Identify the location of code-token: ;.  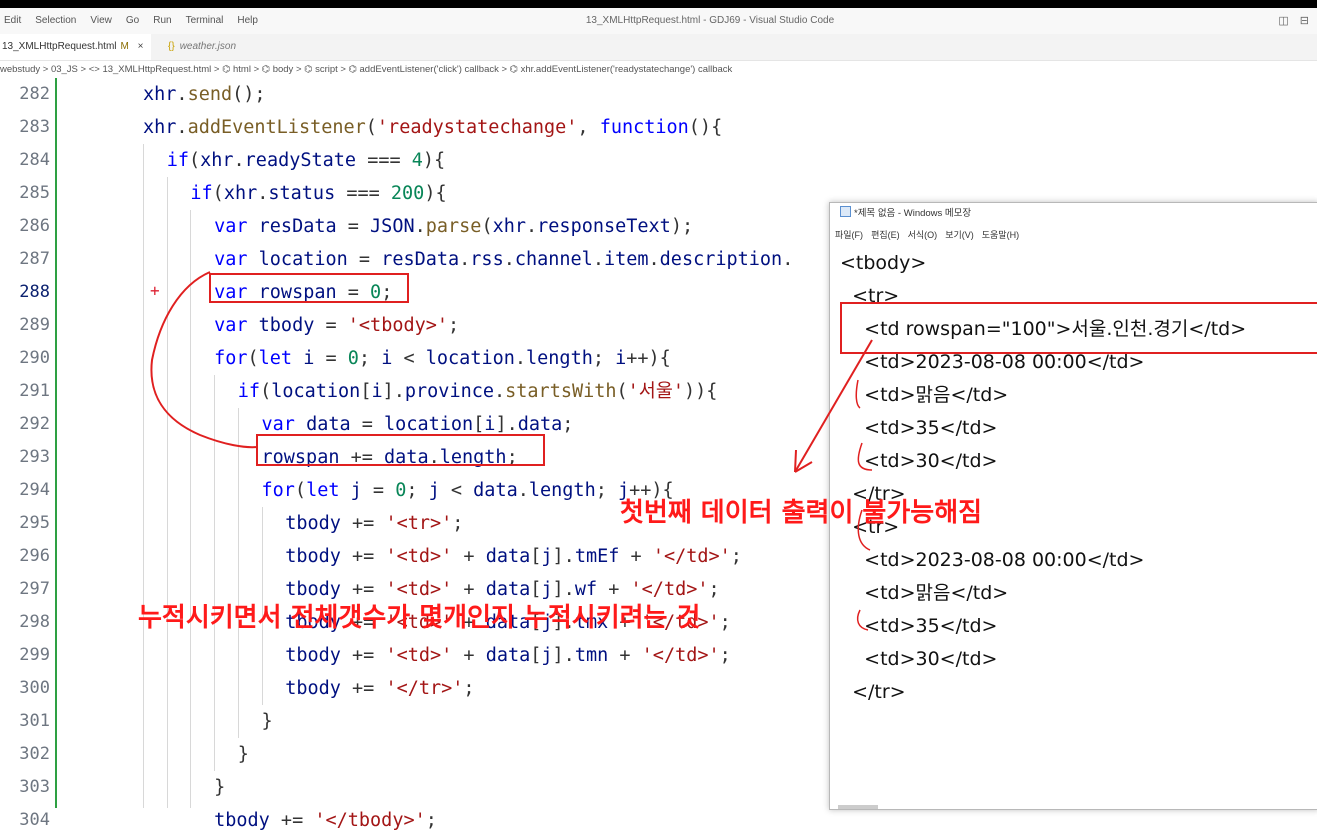
(431, 820).